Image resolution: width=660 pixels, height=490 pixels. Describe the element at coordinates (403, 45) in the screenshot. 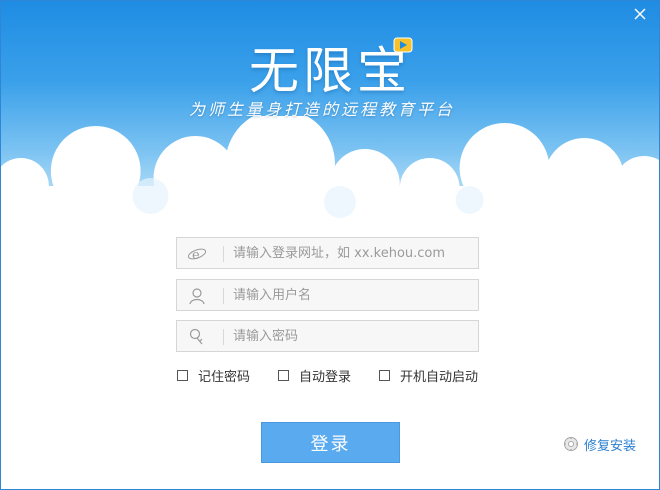

I see `play-badge-icon` at that location.